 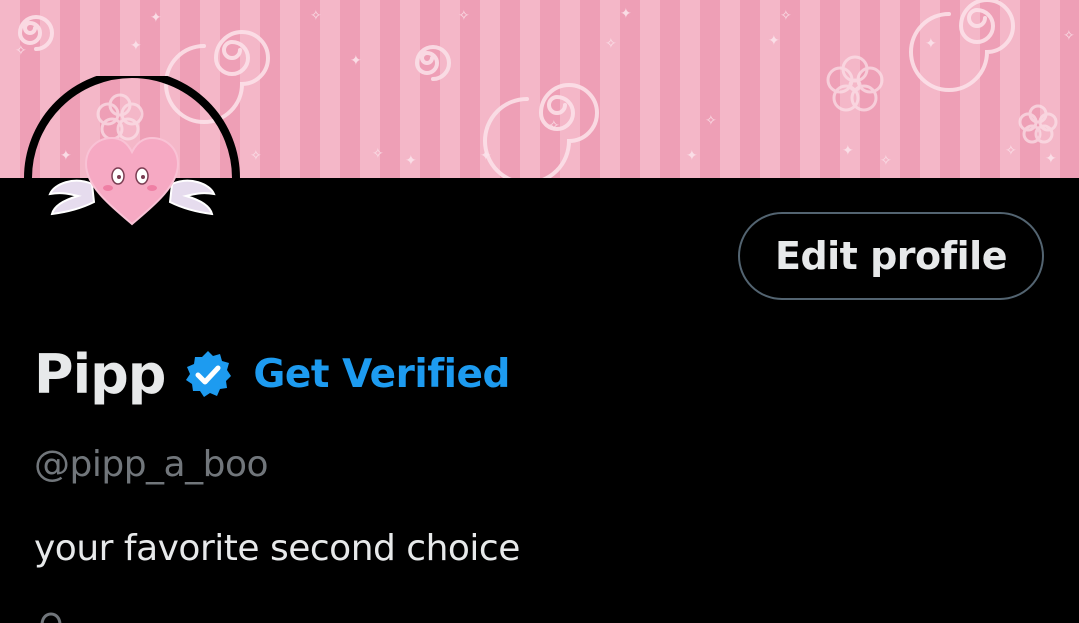 What do you see at coordinates (208, 374) in the screenshot?
I see `verified-badge-icon` at bounding box center [208, 374].